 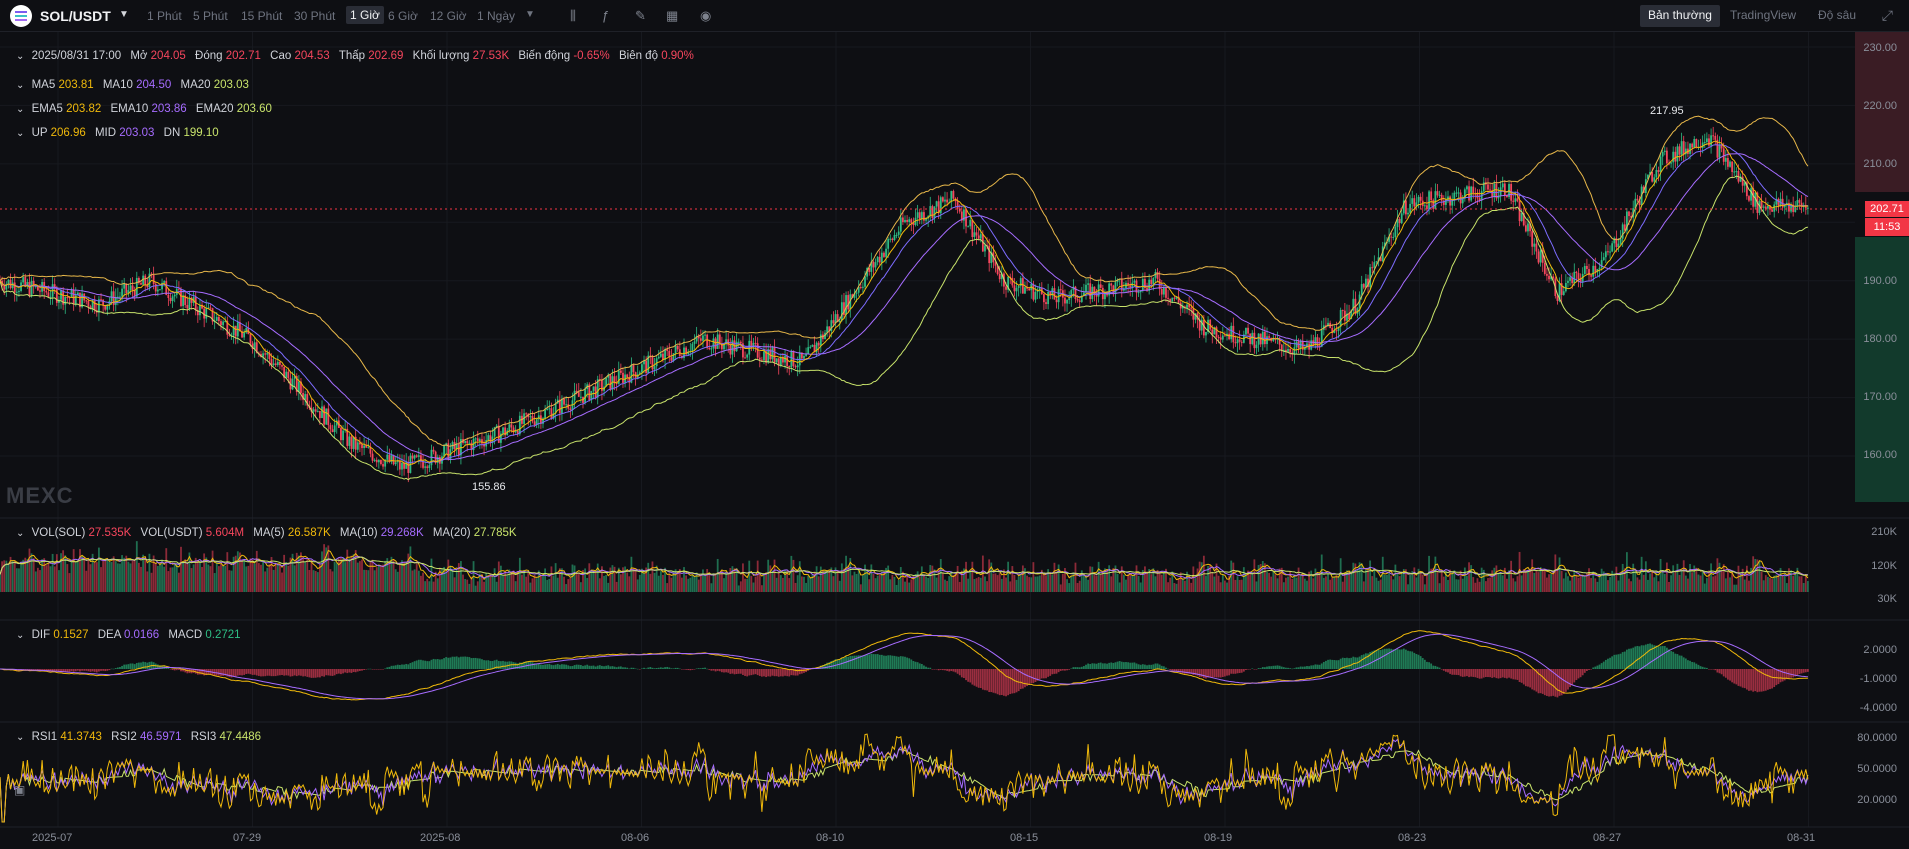 What do you see at coordinates (496, 16) in the screenshot?
I see `tf-1d: 1 Ngày` at bounding box center [496, 16].